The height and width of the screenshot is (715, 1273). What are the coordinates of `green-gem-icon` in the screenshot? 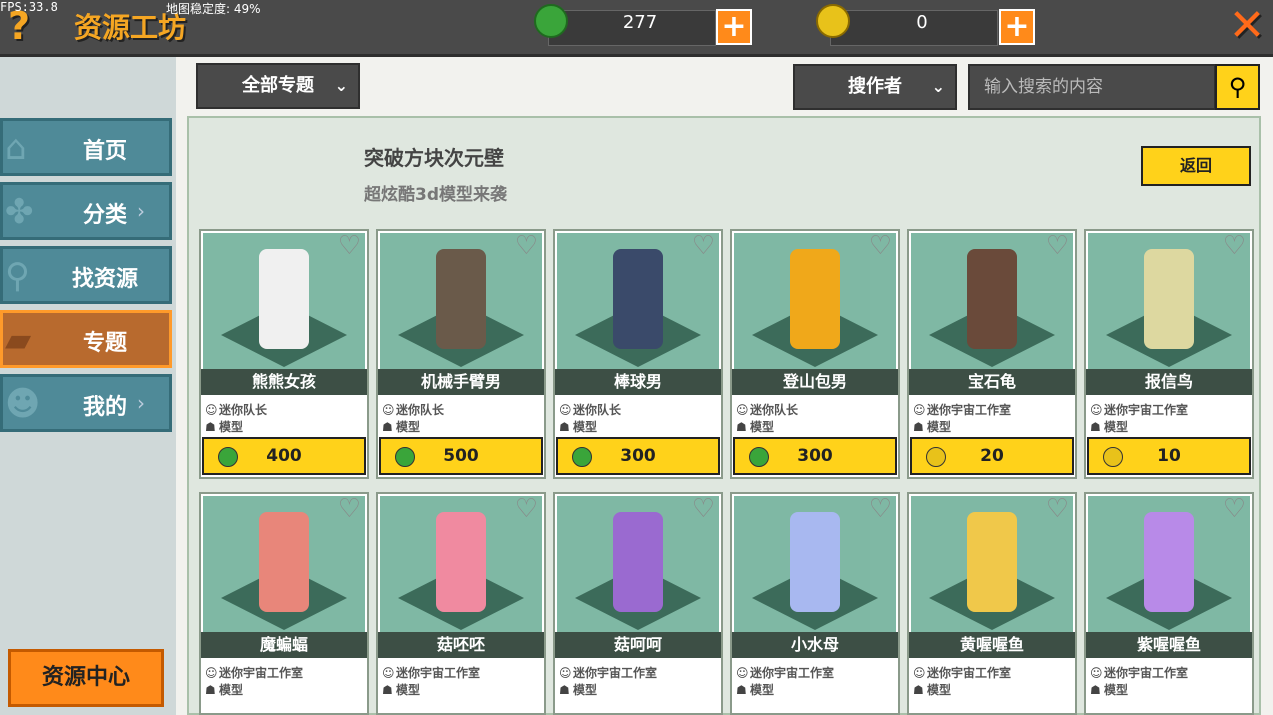 It's located at (551, 21).